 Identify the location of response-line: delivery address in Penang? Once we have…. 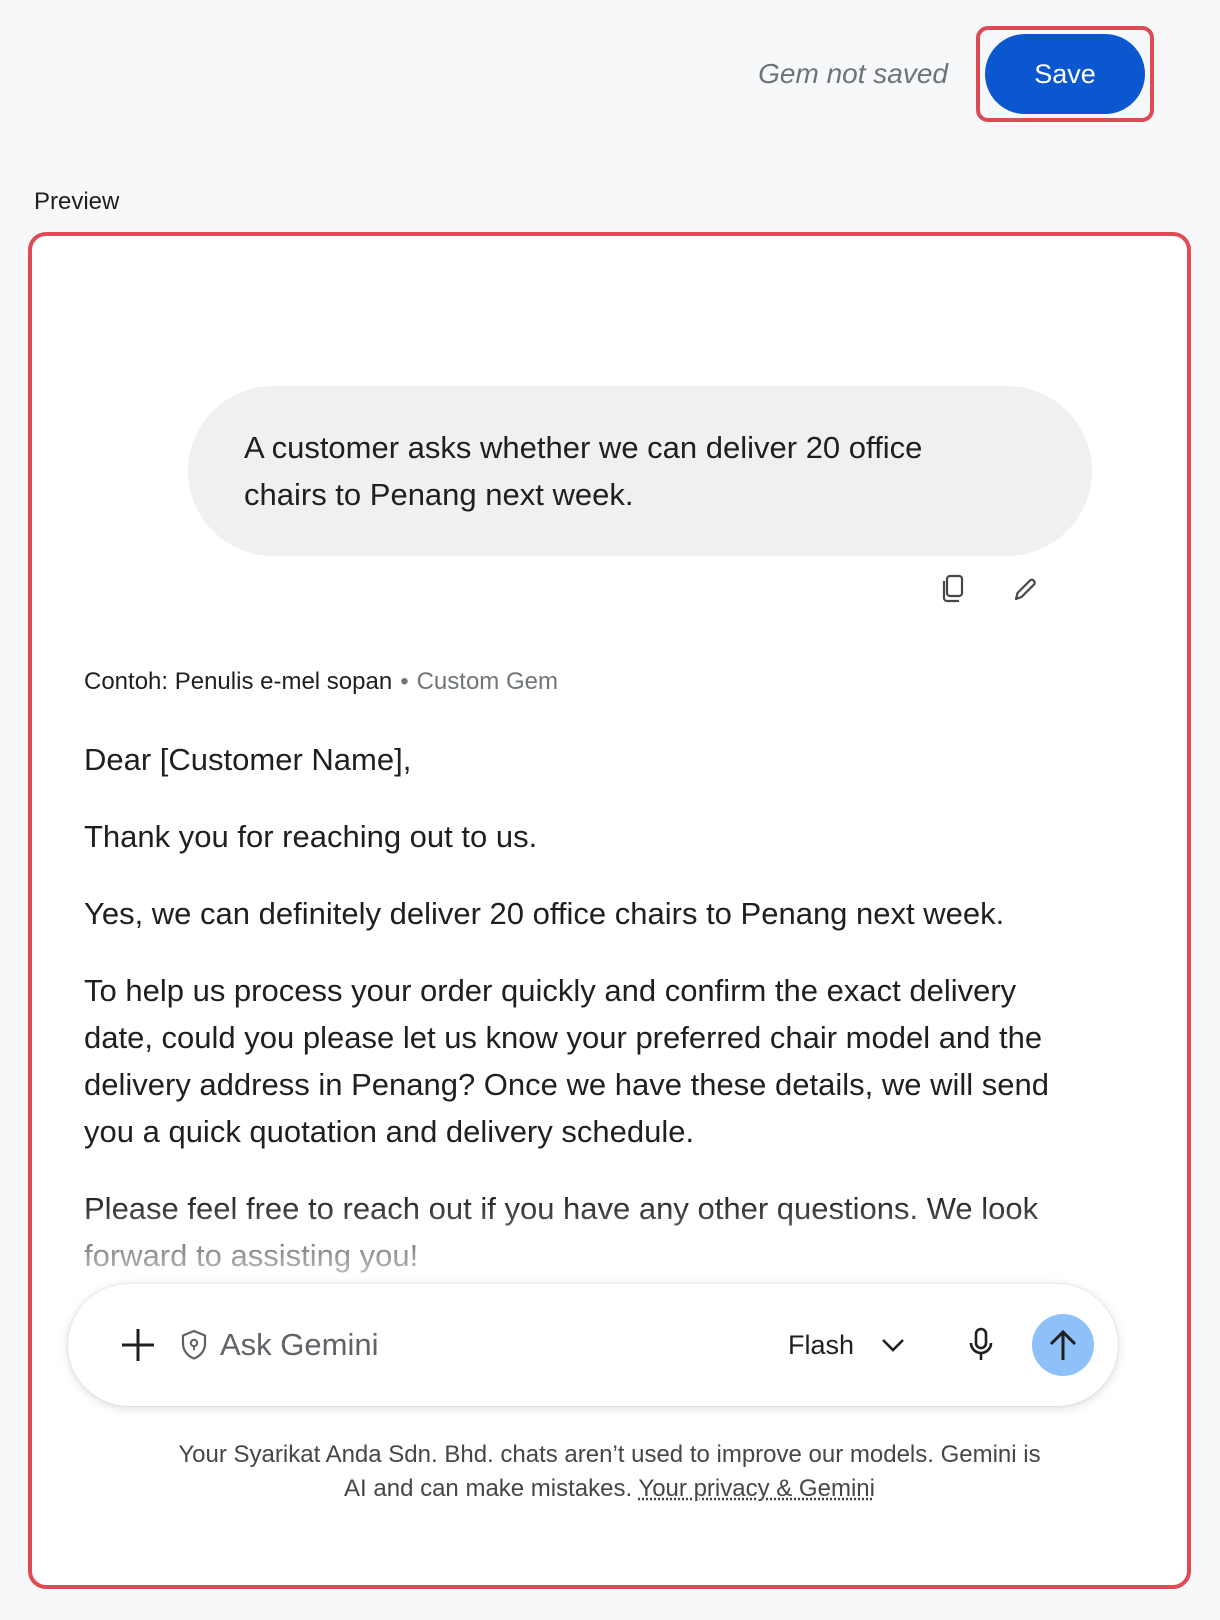
(566, 1084).